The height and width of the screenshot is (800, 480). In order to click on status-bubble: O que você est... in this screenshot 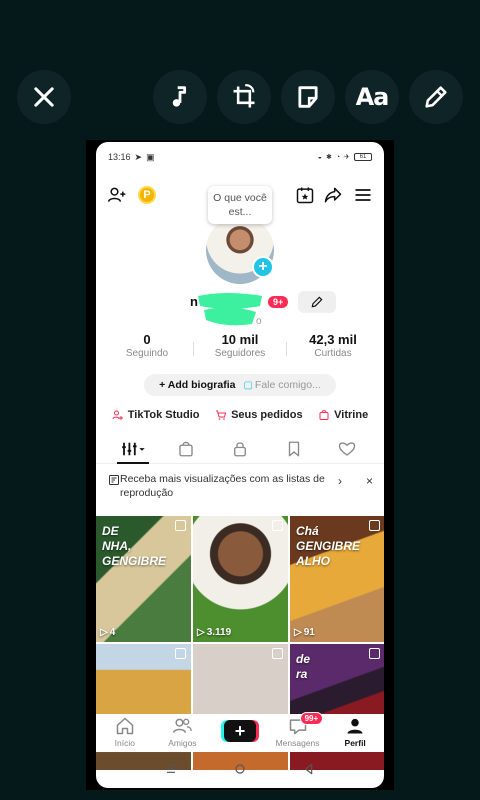, I will do `click(240, 205)`.